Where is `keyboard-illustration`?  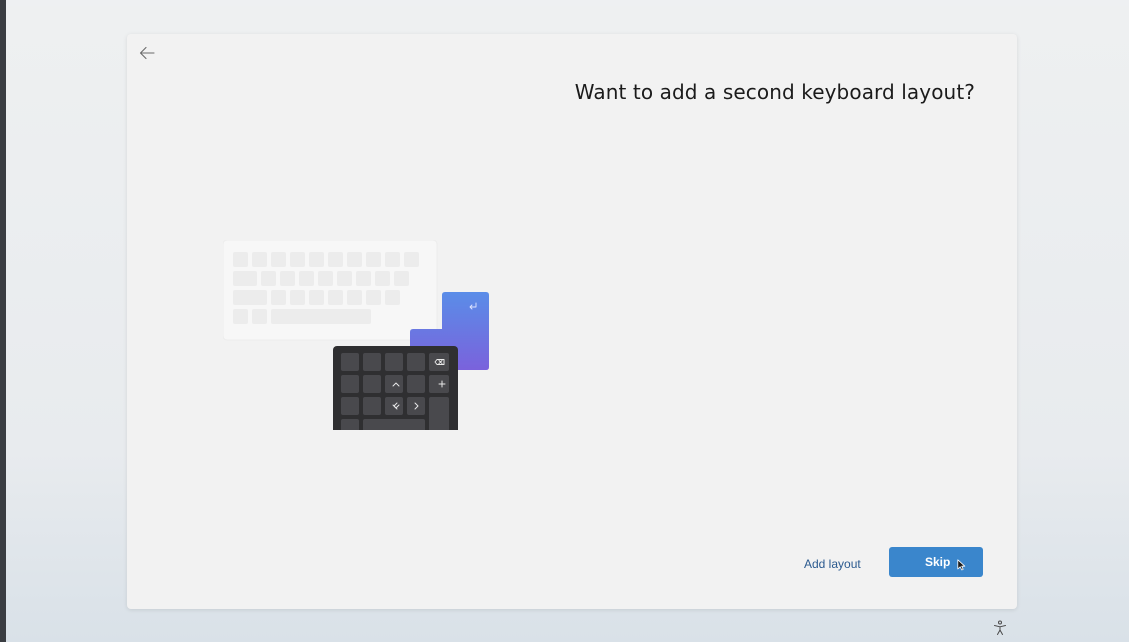
keyboard-illustration is located at coordinates (357, 347).